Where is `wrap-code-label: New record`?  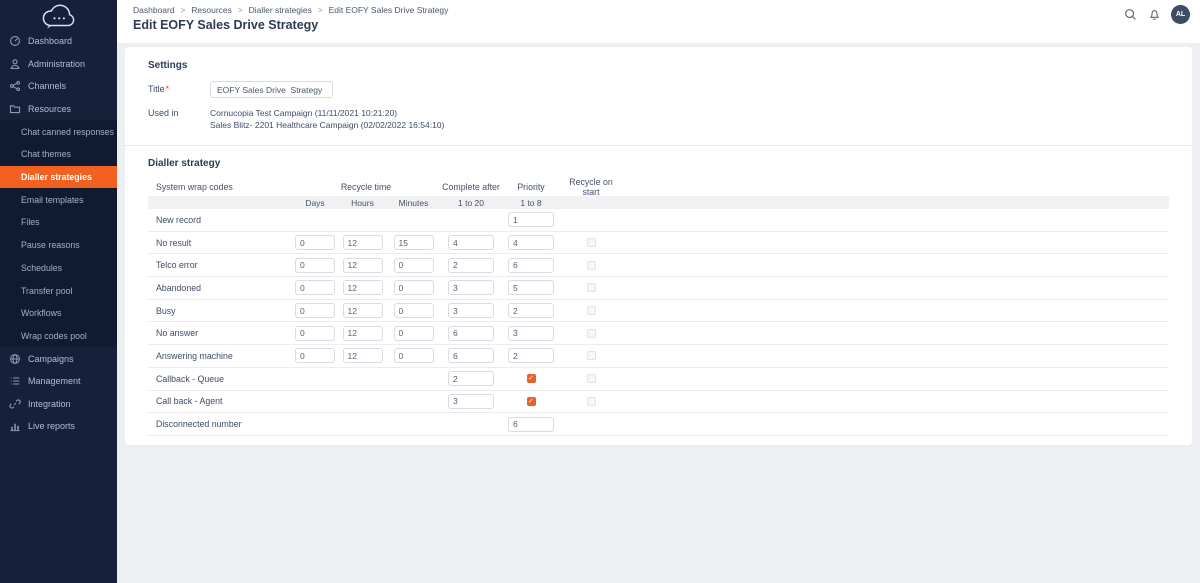 wrap-code-label: New record is located at coordinates (178, 219).